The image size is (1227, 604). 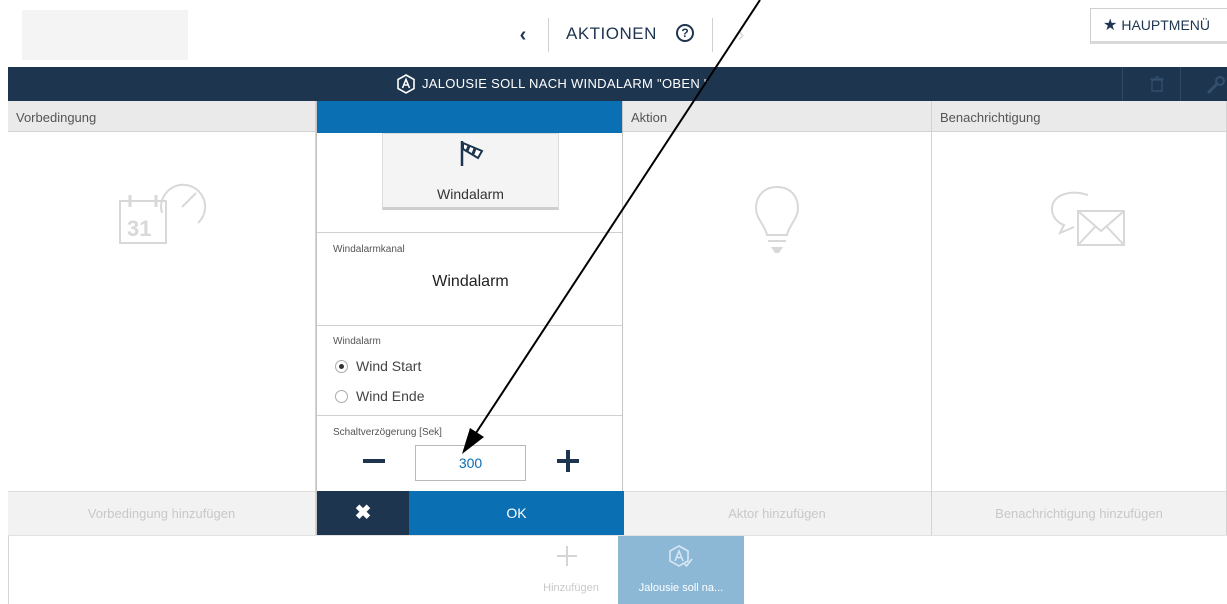 I want to click on chat-mail-icon, so click(x=1087, y=218).